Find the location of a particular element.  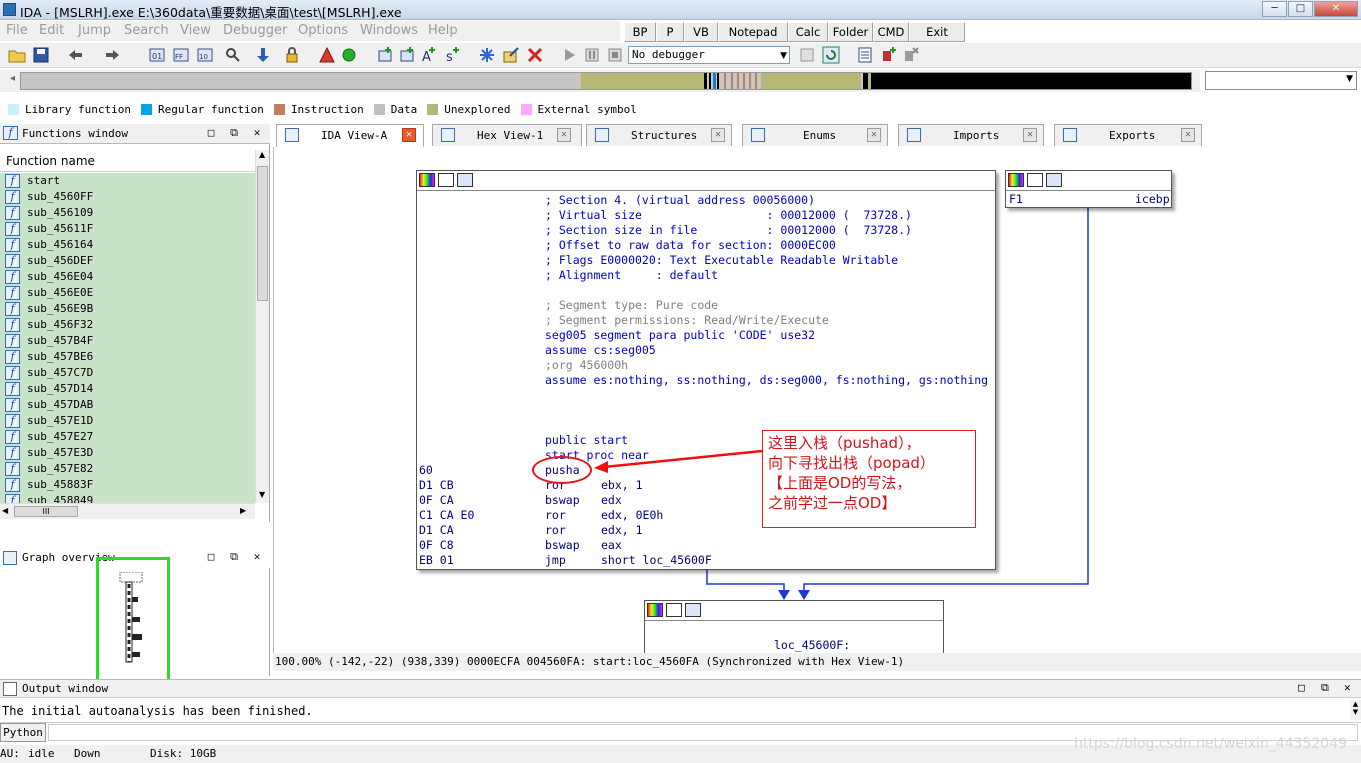

function-list-item: f sub_4560FF is located at coordinates (127, 197).